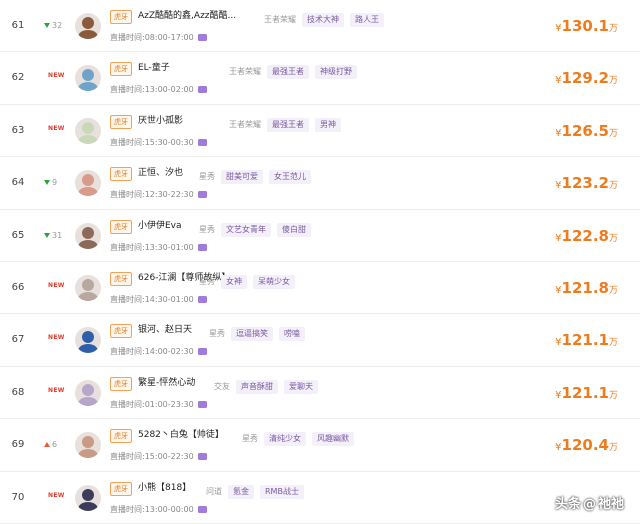 This screenshot has height=524, width=640. I want to click on price: ¥126.5万, so click(586, 132).